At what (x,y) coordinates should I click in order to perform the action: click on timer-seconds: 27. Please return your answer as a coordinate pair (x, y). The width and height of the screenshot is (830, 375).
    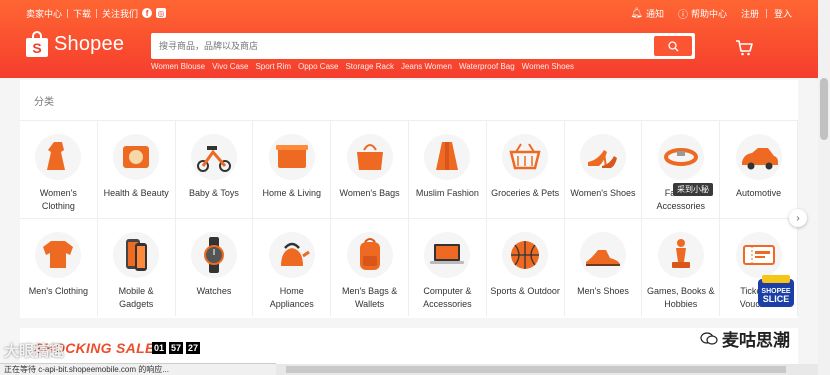
    Looking at the image, I should click on (193, 348).